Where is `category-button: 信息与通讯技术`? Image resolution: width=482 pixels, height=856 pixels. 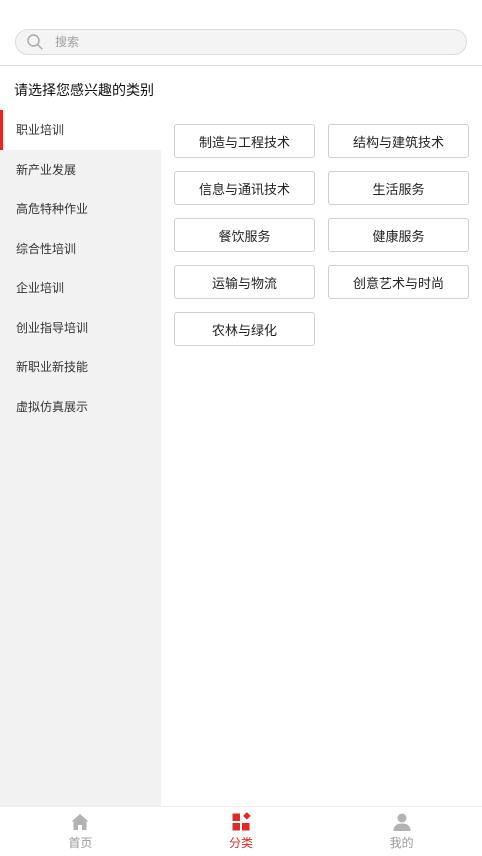 category-button: 信息与通讯技术 is located at coordinates (244, 188).